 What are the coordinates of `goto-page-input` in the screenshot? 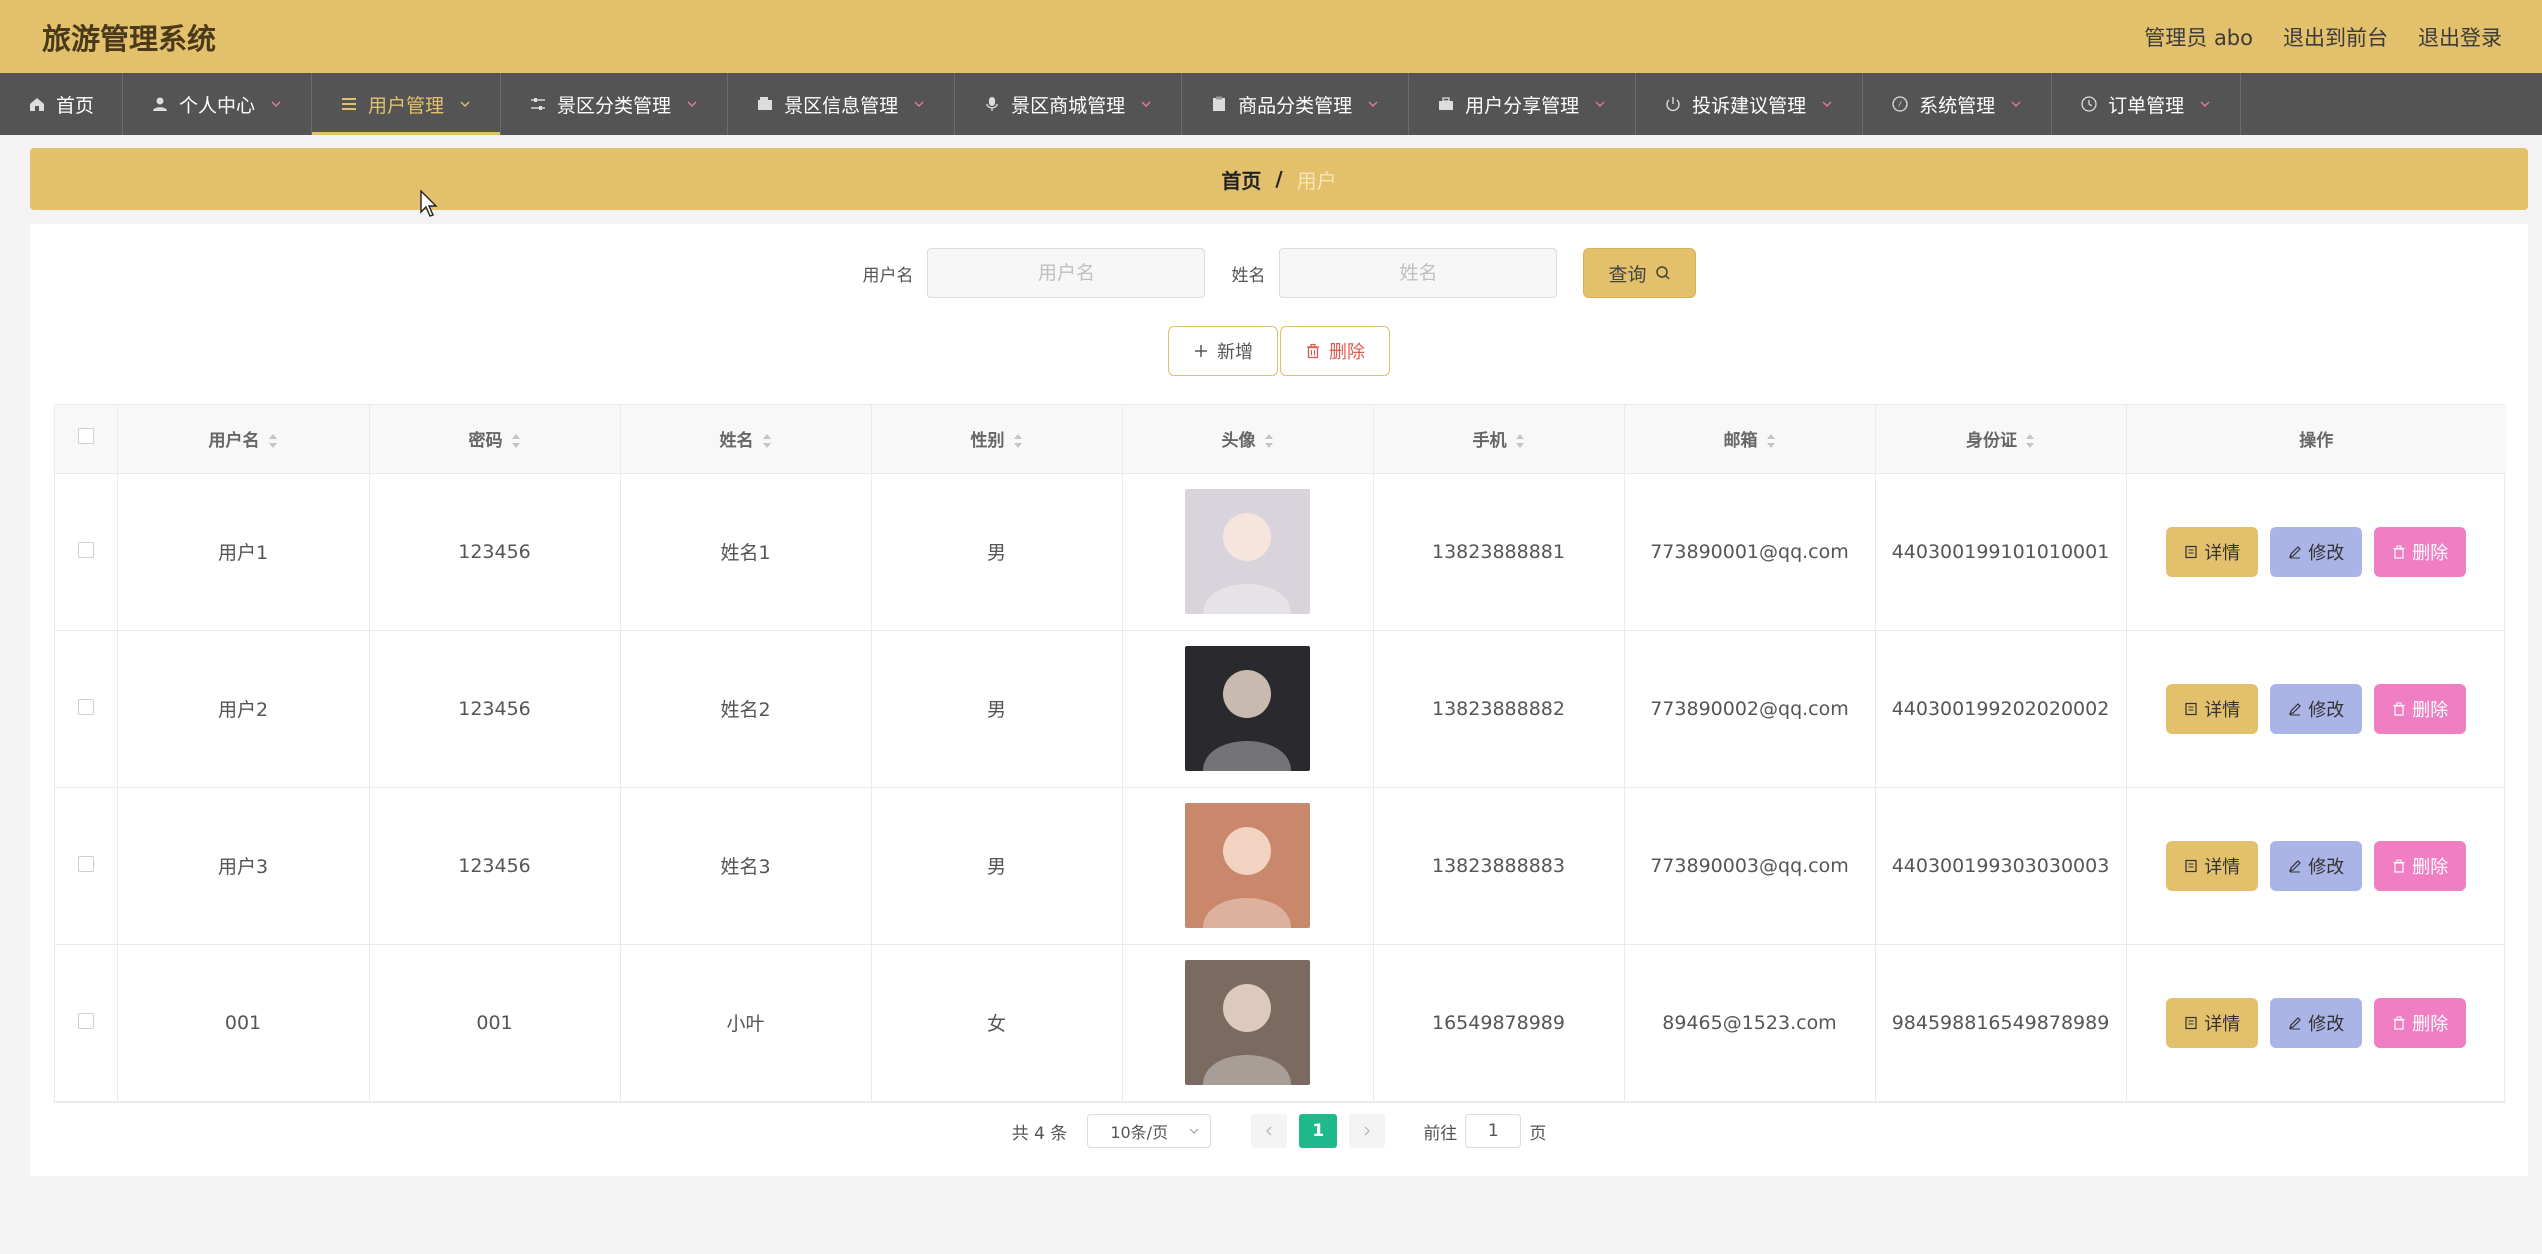 It's located at (1493, 1131).